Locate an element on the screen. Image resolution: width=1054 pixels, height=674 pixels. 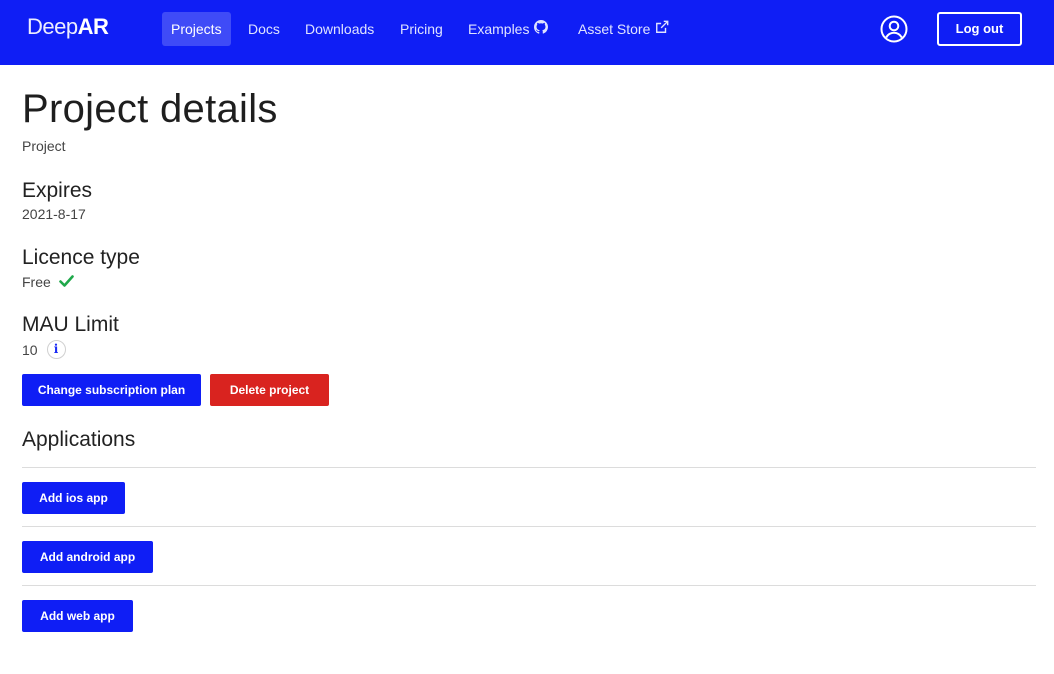
add-android-app-button: Add android app is located at coordinates (87, 557).